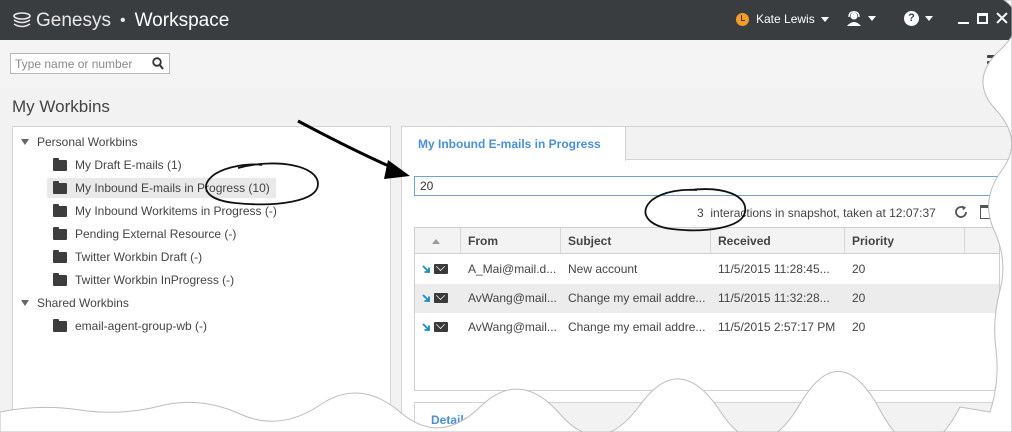 The height and width of the screenshot is (432, 1012). I want to click on grid-header: From Subject Received Priority, so click(707, 241).